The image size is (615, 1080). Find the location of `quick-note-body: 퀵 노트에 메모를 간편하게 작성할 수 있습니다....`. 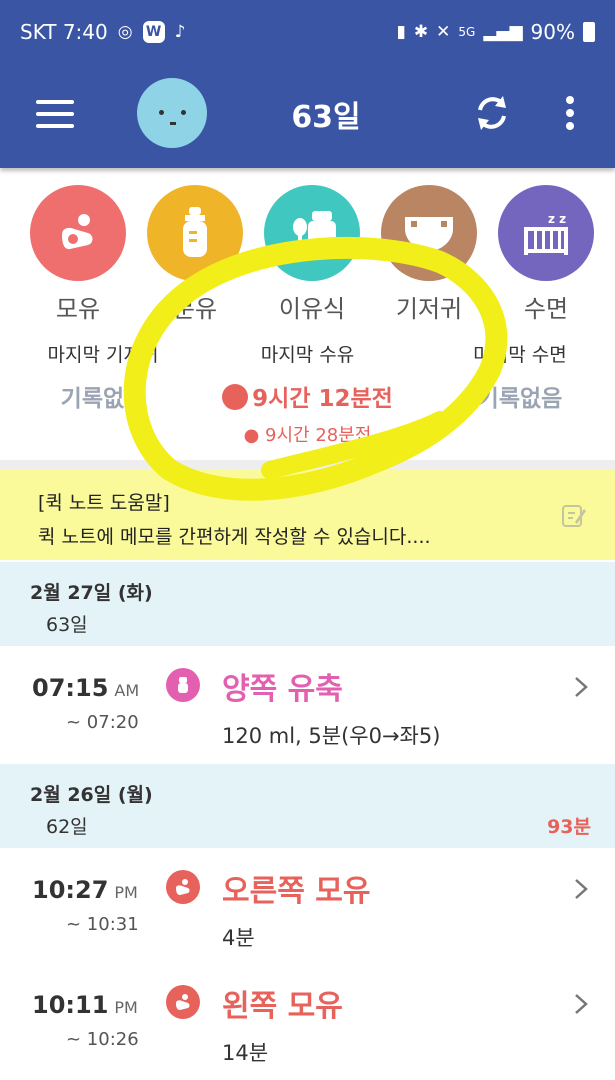

quick-note-body: 퀵 노트에 메모를 간편하게 작성할 수 있습니다.... is located at coordinates (234, 537).